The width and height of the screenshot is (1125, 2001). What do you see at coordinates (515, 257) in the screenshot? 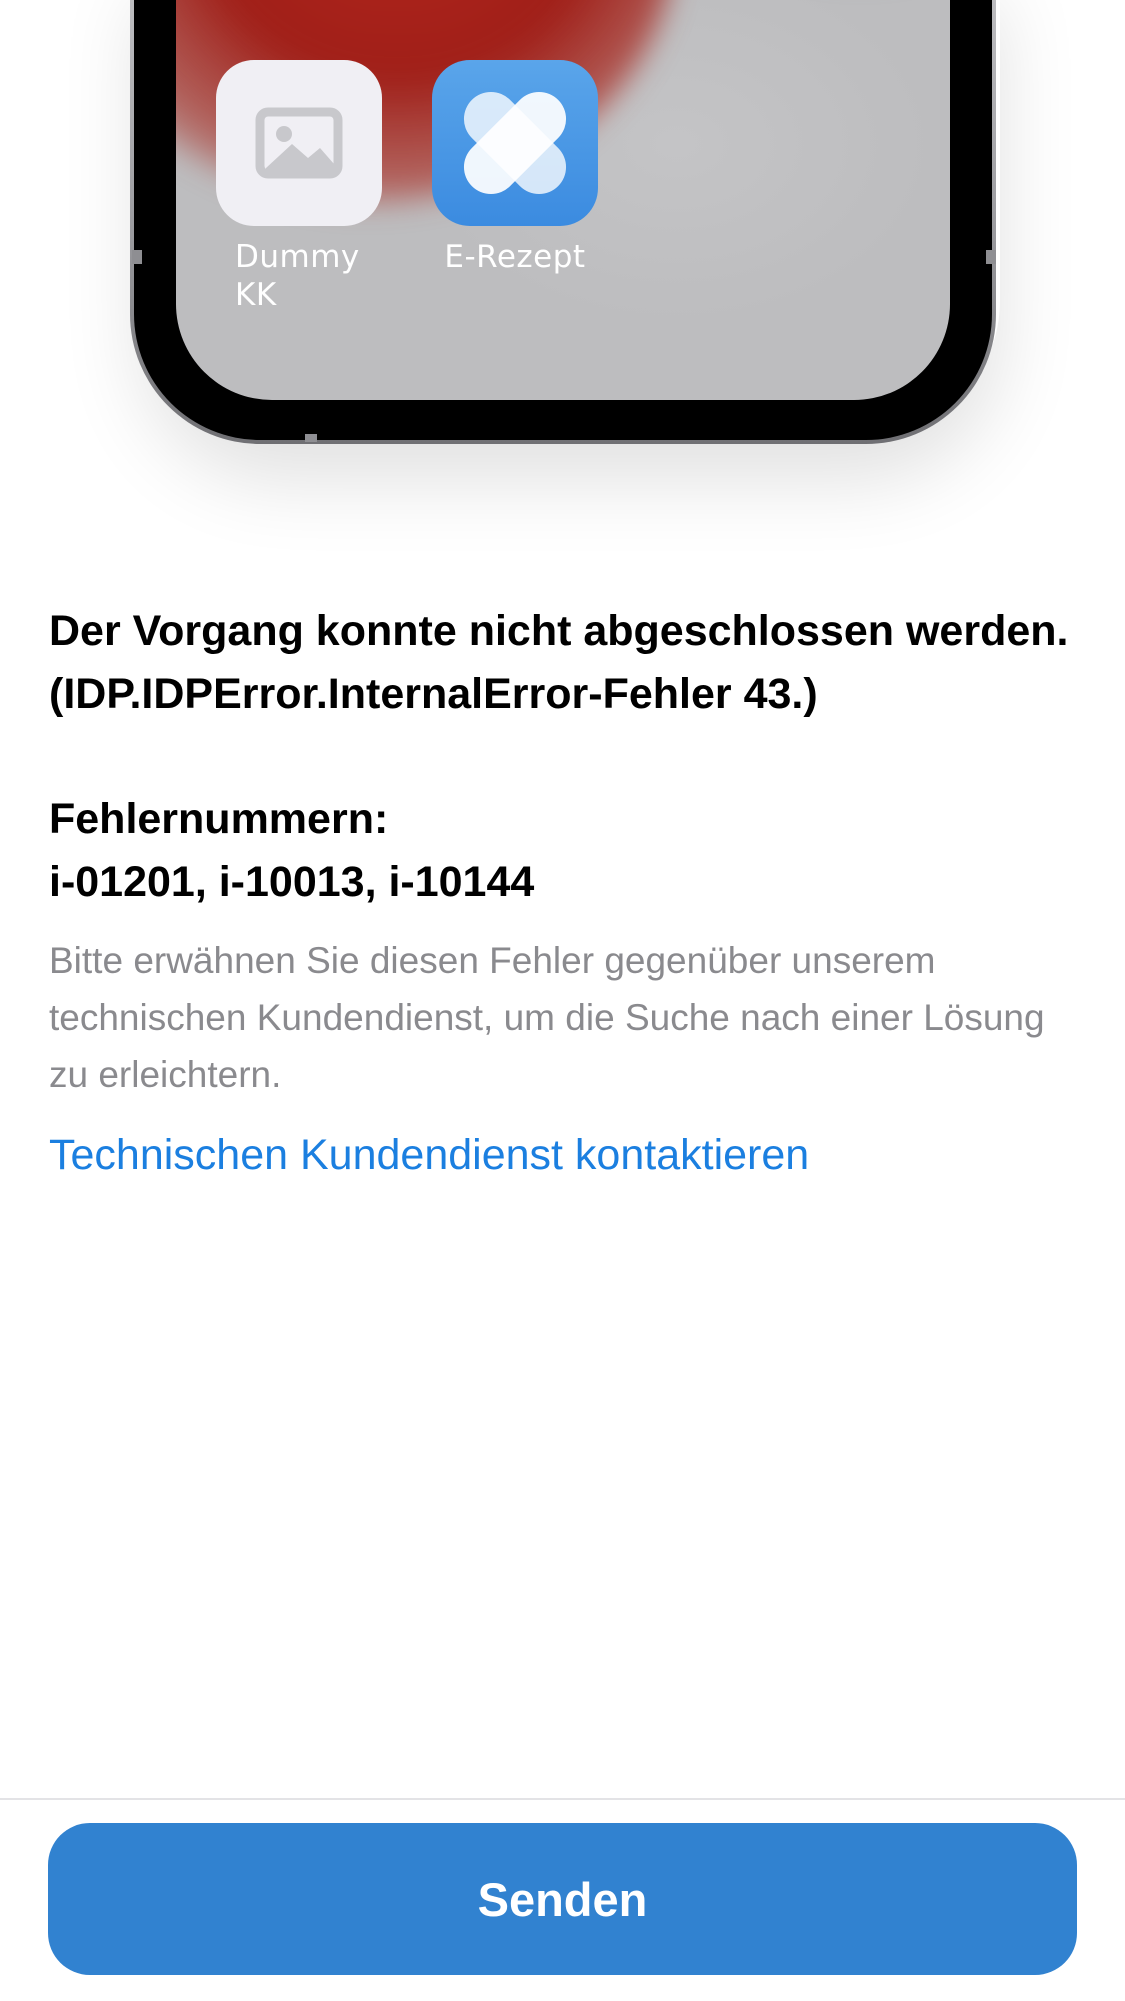
I see `app-label-e-rezept: E-Rezept` at bounding box center [515, 257].